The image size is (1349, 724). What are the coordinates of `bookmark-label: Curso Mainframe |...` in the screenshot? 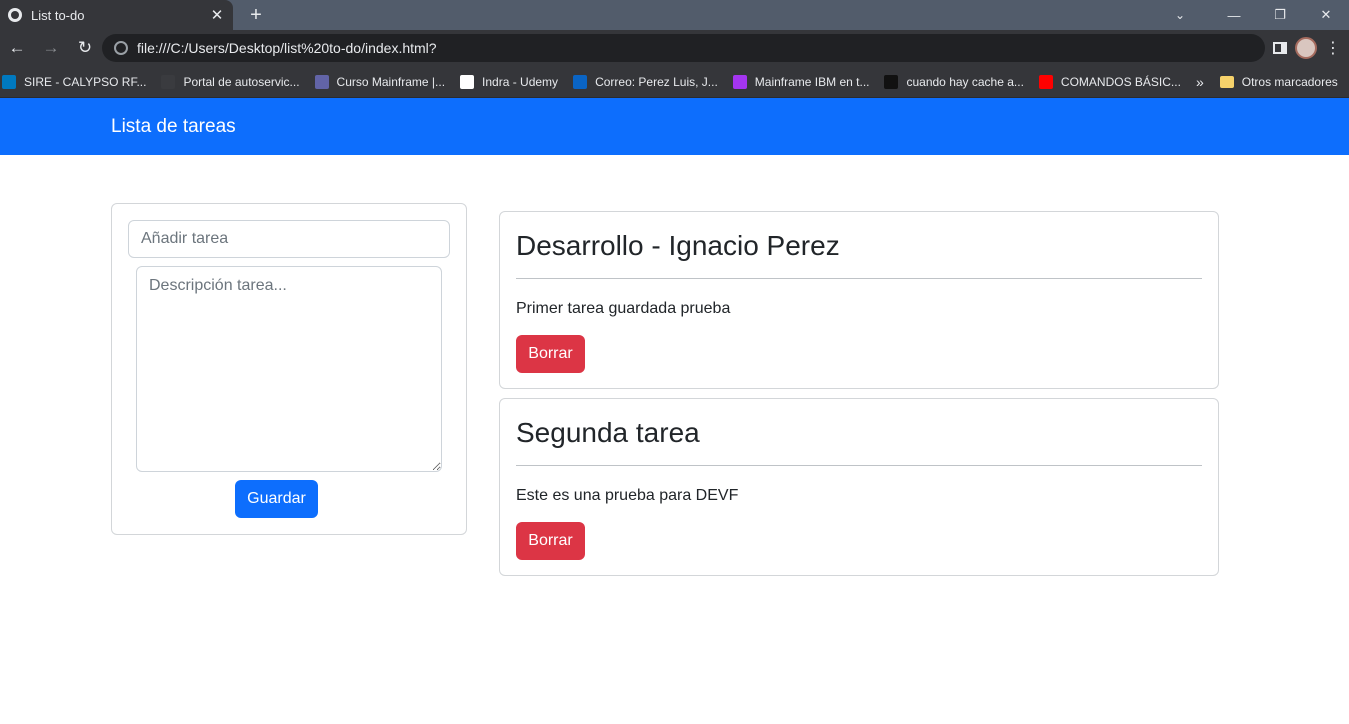 It's located at (391, 81).